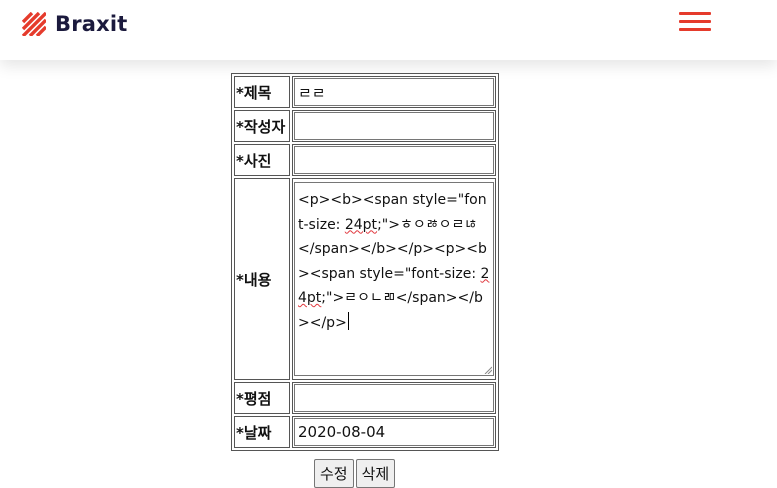 The width and height of the screenshot is (777, 488). Describe the element at coordinates (262, 160) in the screenshot. I see `photo-label: *사진` at that location.